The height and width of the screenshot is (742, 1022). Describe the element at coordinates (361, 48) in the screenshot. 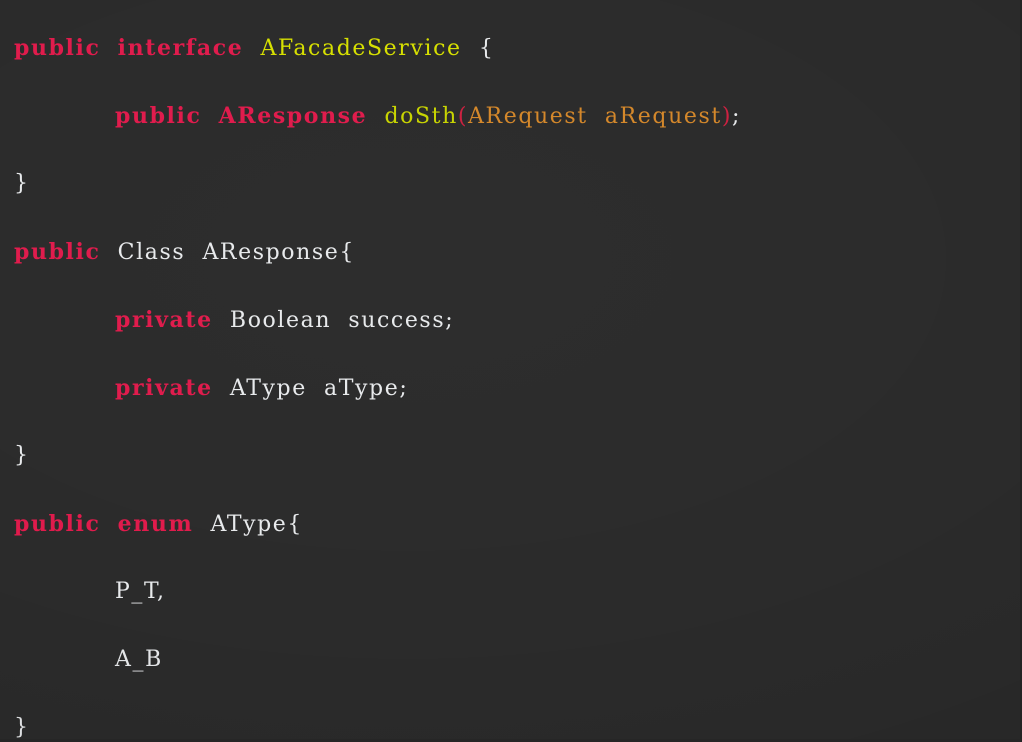

I see `code-token-classname: AFacadeService` at that location.